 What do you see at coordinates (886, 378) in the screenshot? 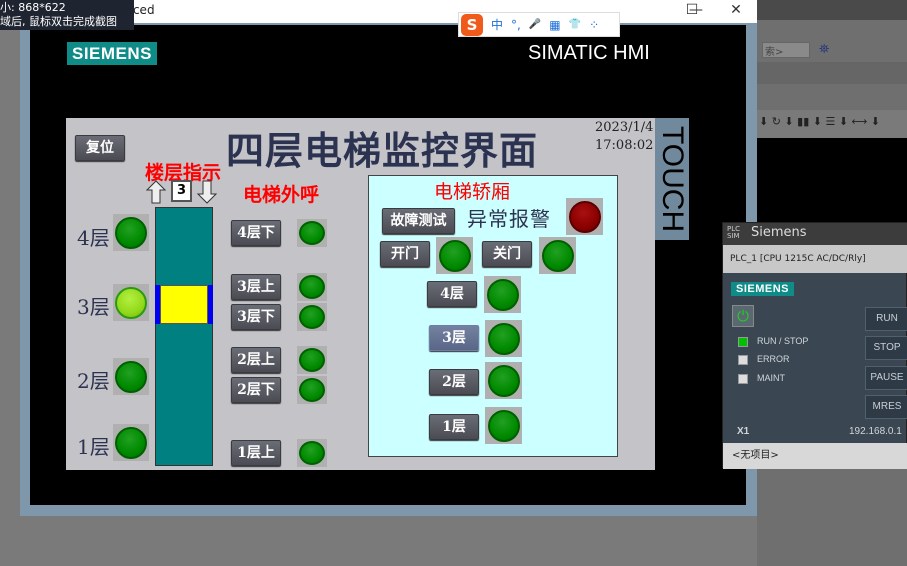
I see `pause-button: PAUSE` at bounding box center [886, 378].